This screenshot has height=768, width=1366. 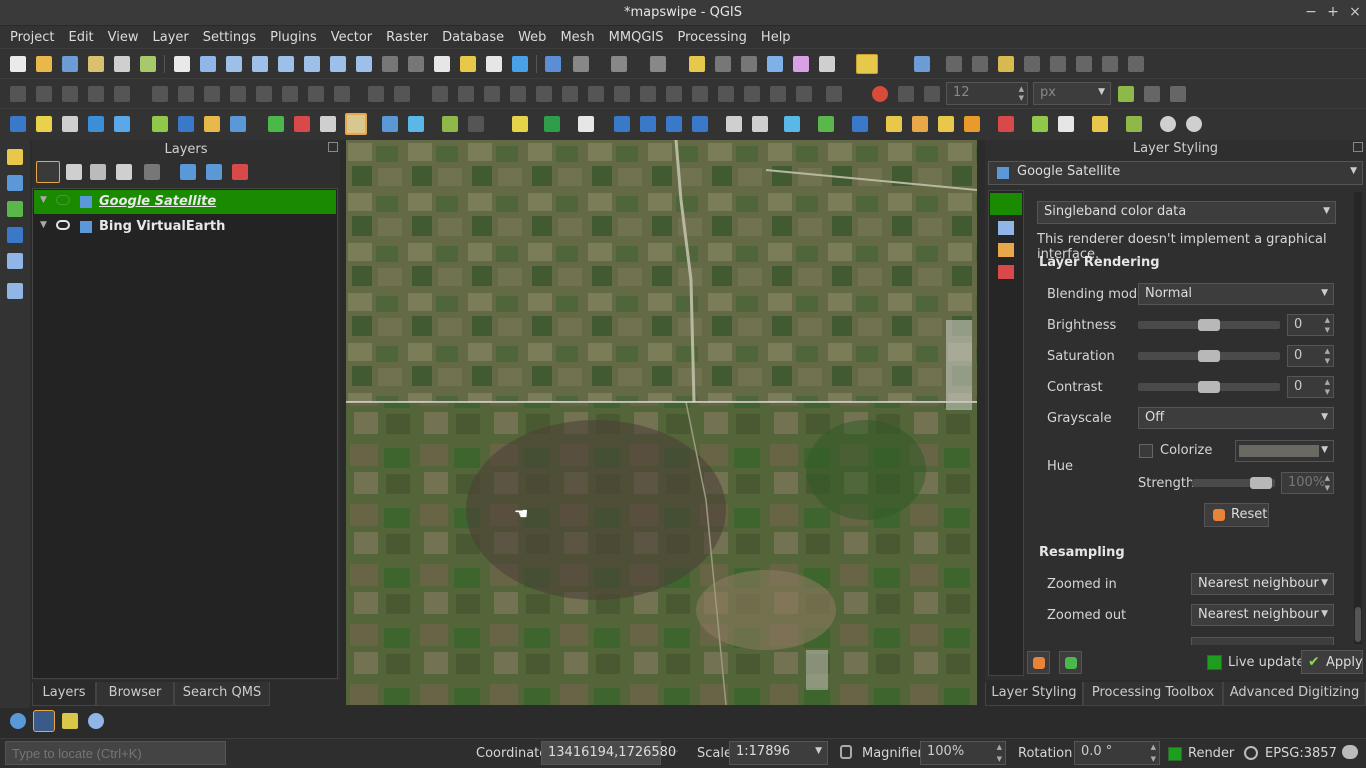 What do you see at coordinates (160, 94) in the screenshot?
I see `modify-attributes-icon` at bounding box center [160, 94].